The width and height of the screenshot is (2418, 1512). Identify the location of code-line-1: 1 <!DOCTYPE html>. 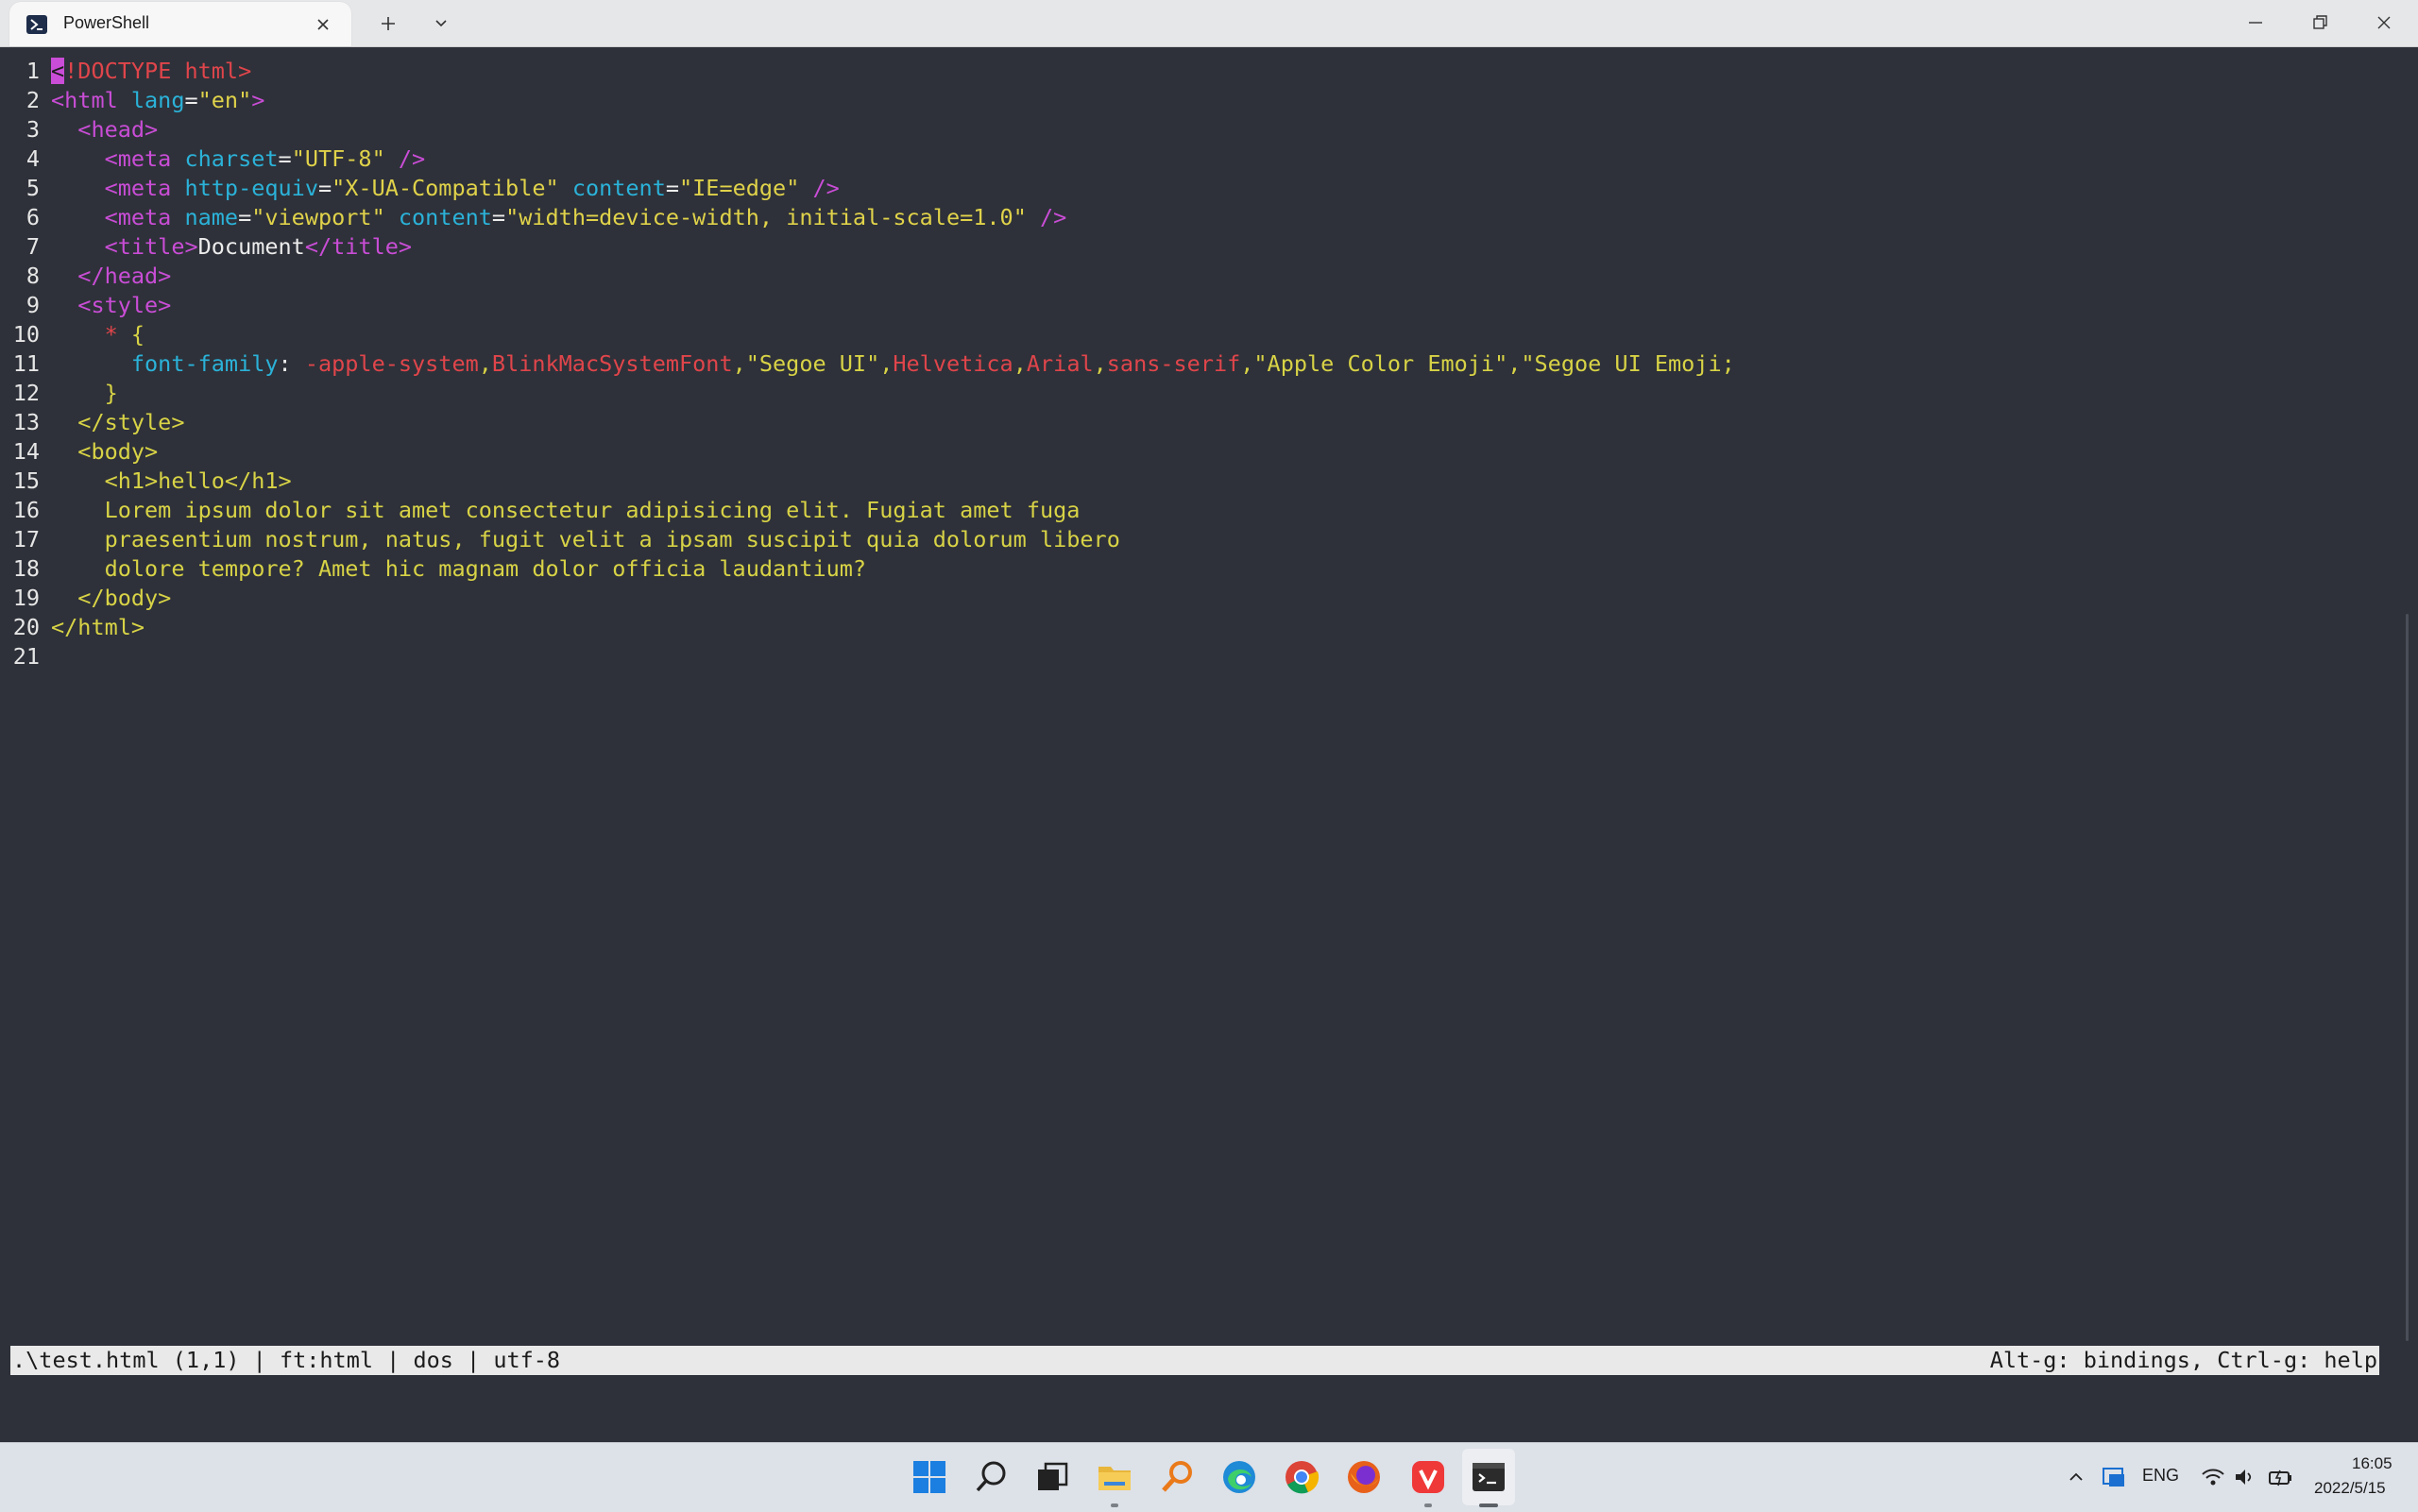
(139, 71).